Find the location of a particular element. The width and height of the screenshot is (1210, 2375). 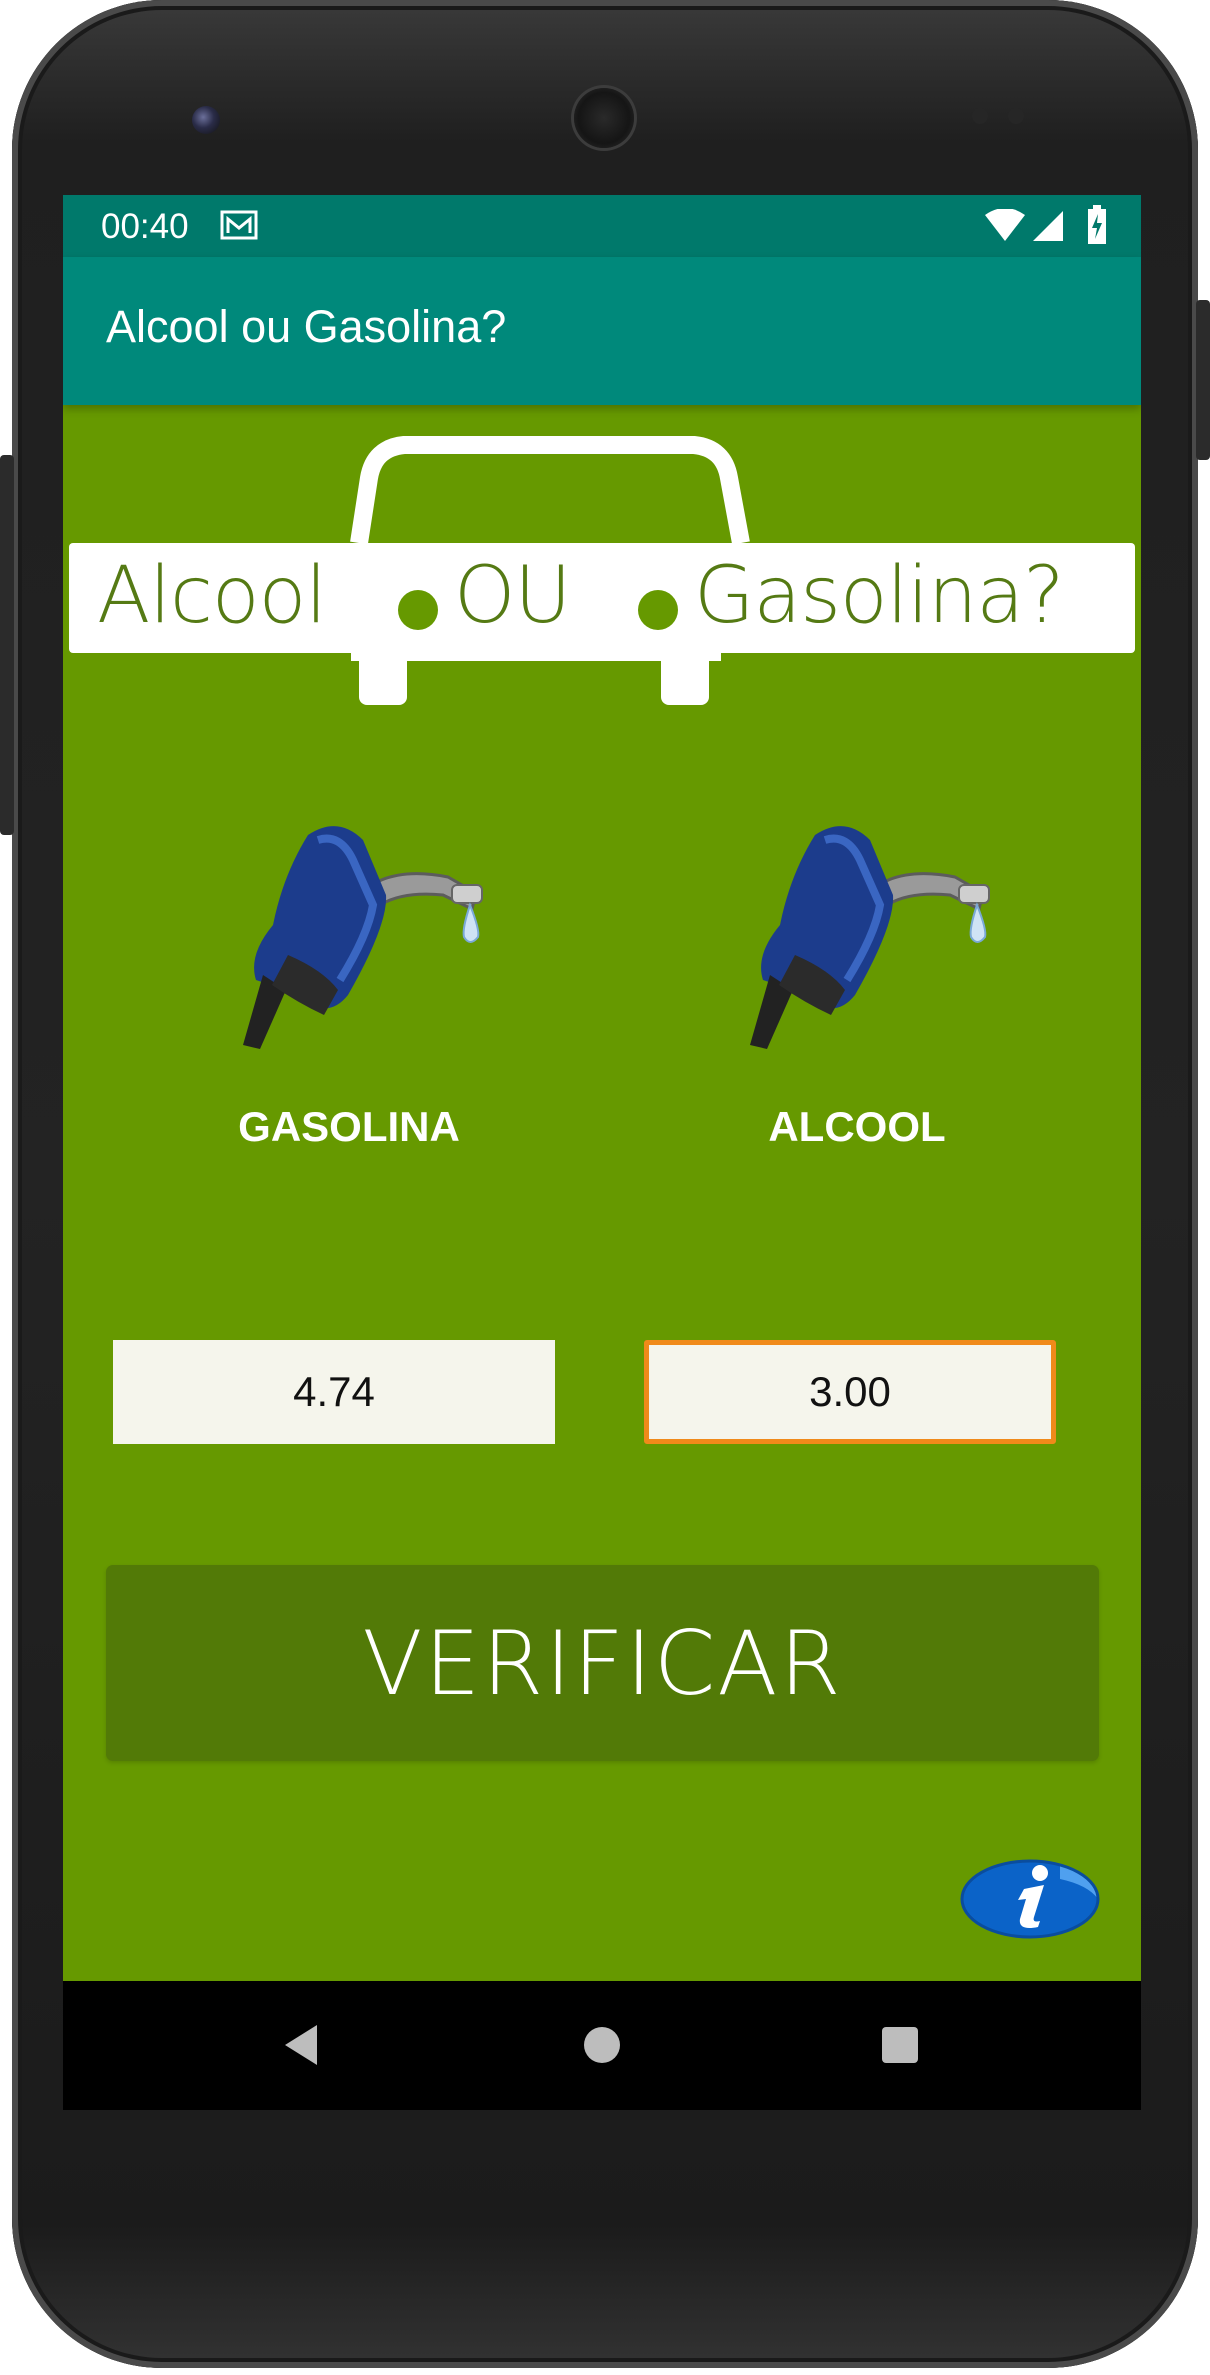

app-title: Alcool ou Gasolina? is located at coordinates (306, 326).